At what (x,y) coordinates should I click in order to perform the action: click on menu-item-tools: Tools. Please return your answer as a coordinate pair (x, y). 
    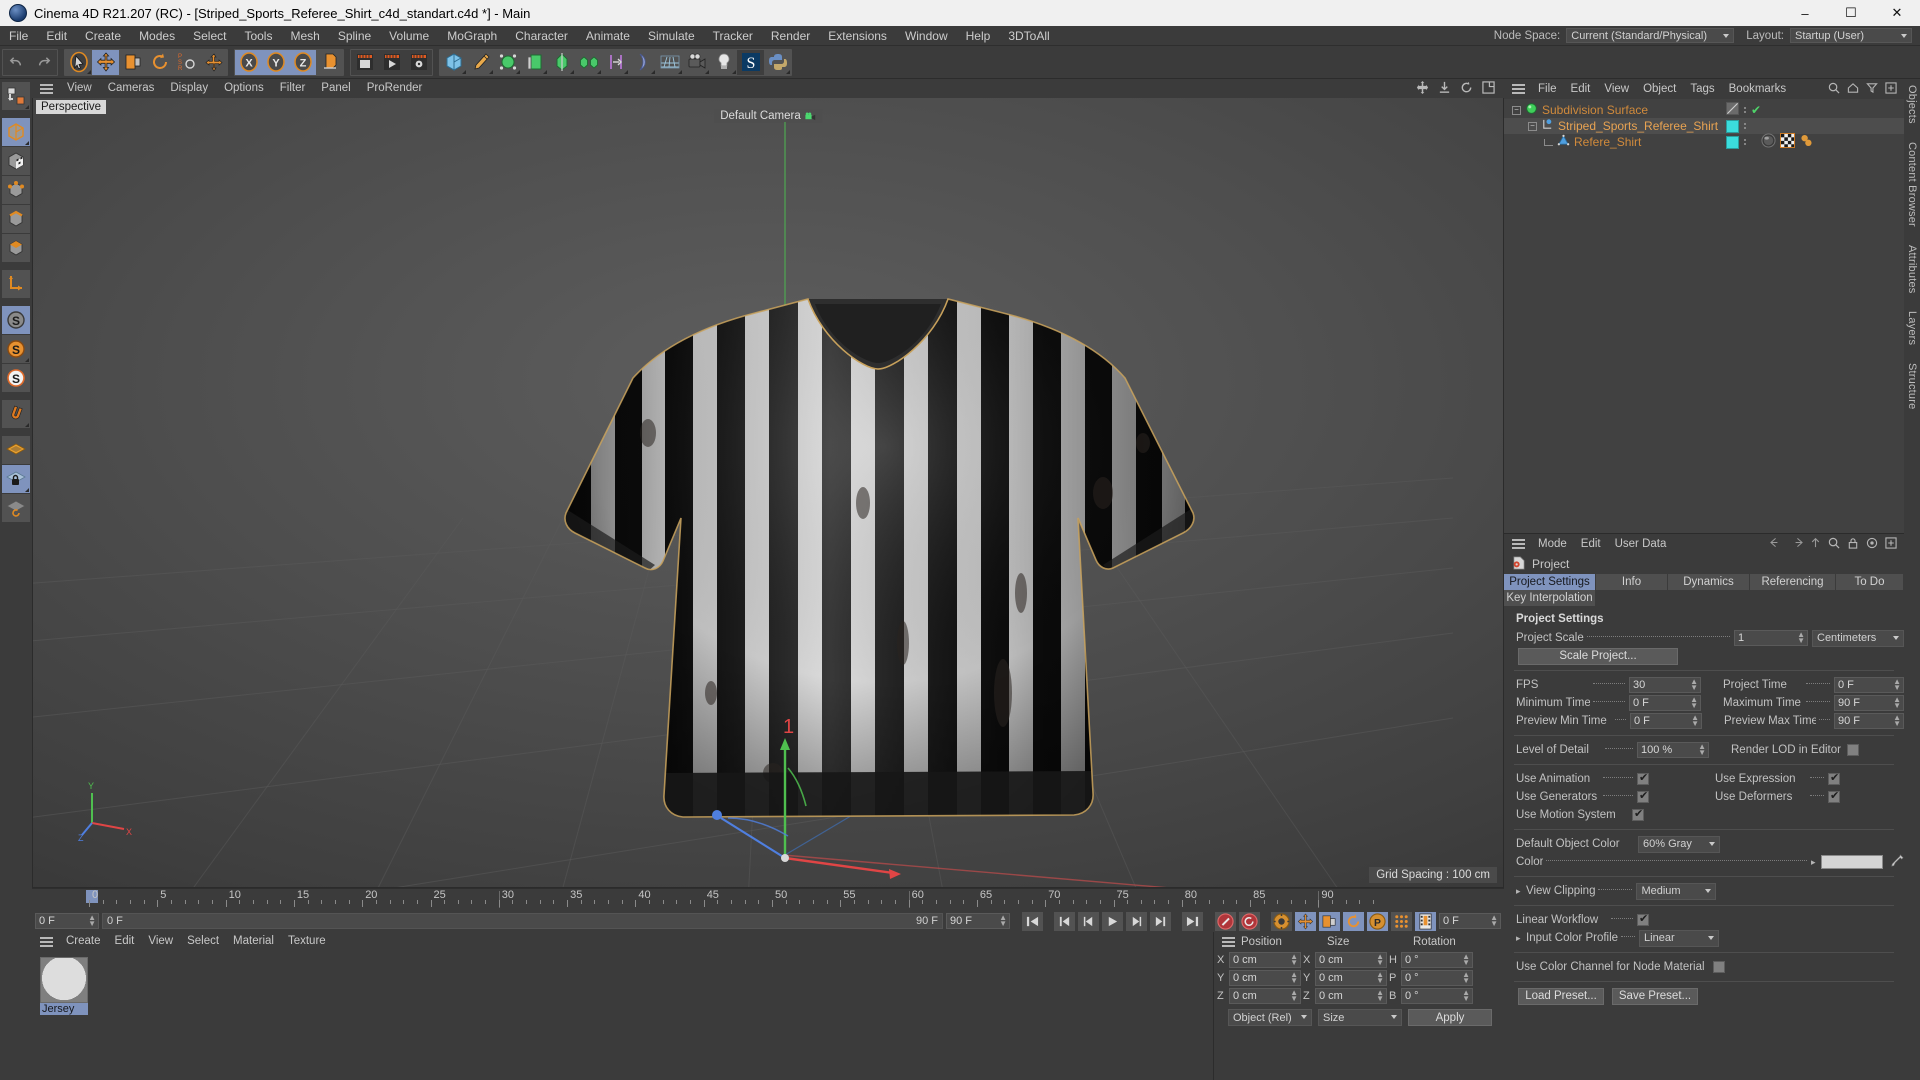
    Looking at the image, I should click on (258, 36).